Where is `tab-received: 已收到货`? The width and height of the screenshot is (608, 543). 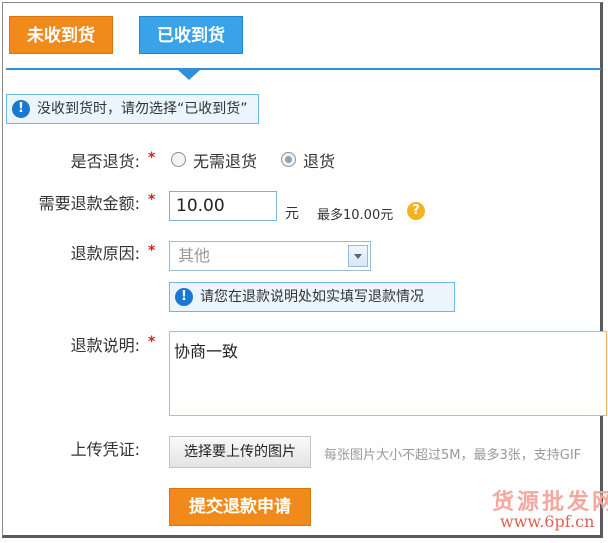 tab-received: 已收到货 is located at coordinates (191, 35).